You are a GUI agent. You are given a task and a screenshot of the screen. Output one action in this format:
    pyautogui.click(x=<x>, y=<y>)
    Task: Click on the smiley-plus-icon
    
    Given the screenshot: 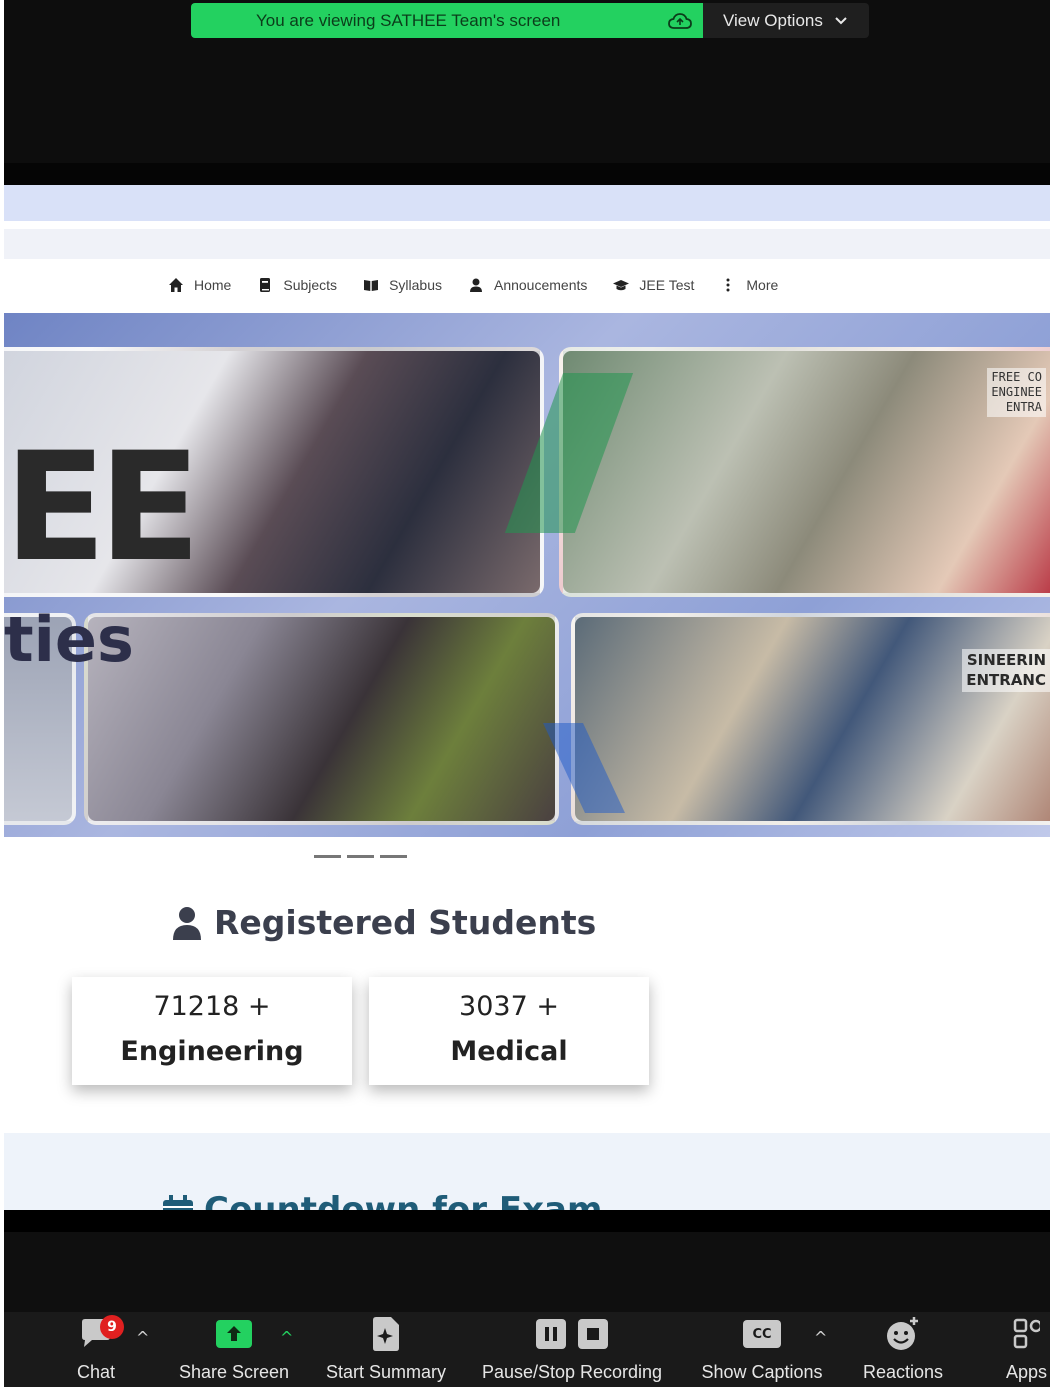 What is the action you would take?
    pyautogui.click(x=902, y=1333)
    